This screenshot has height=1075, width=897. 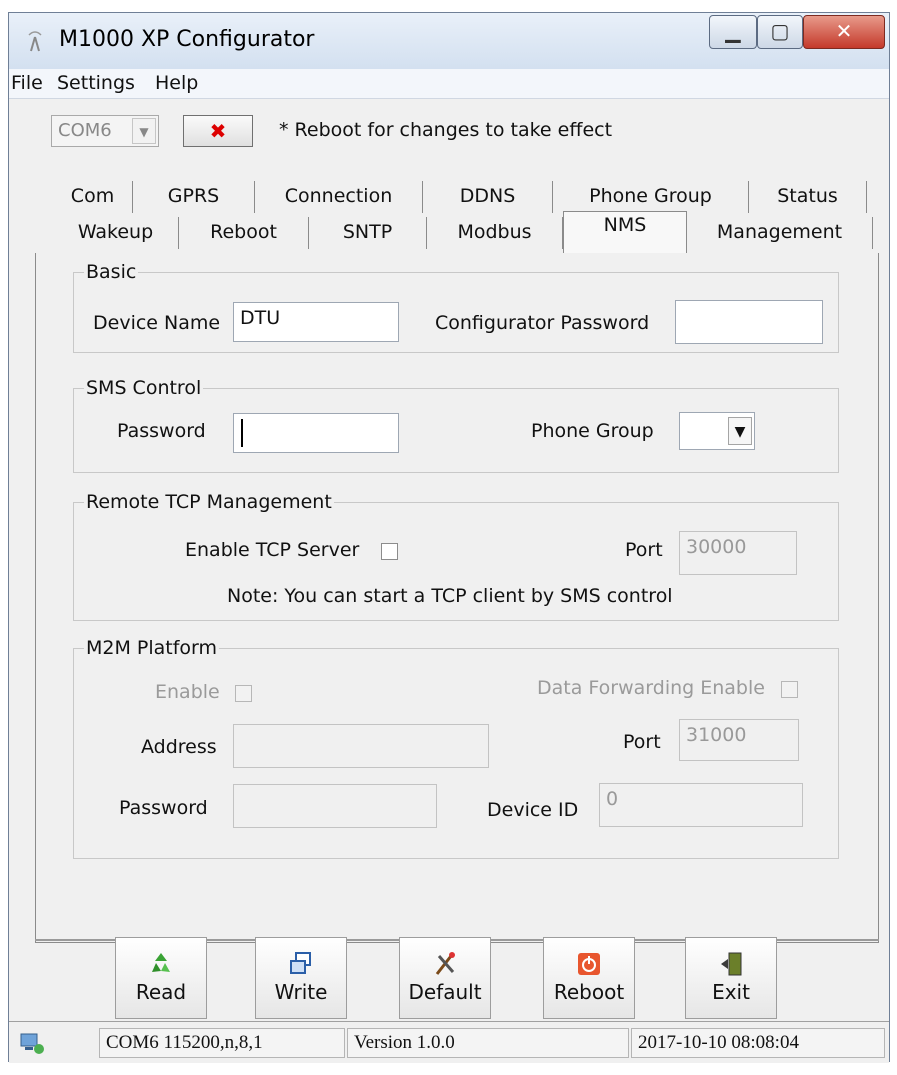 I want to click on m2m-password-input, so click(x=335, y=806).